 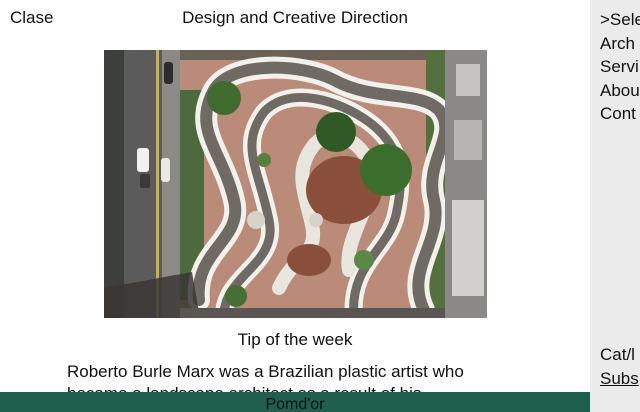 I want to click on subscribe-link: Subs, so click(x=619, y=379).